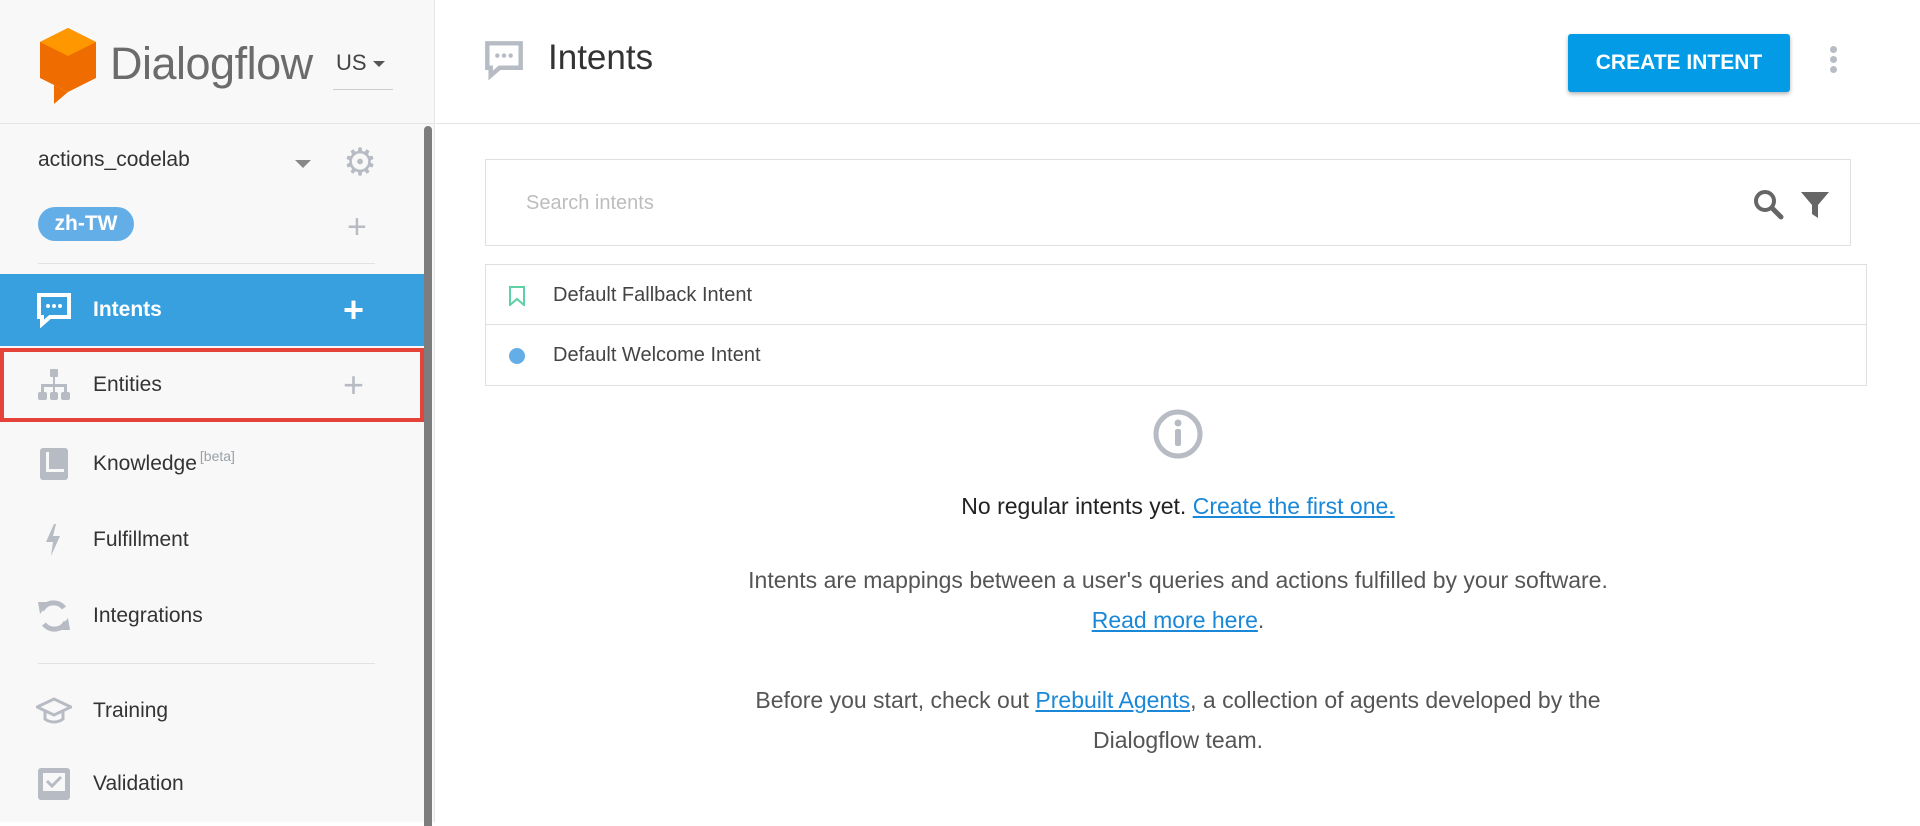 The image size is (1920, 826). I want to click on bolt-icon, so click(53, 540).